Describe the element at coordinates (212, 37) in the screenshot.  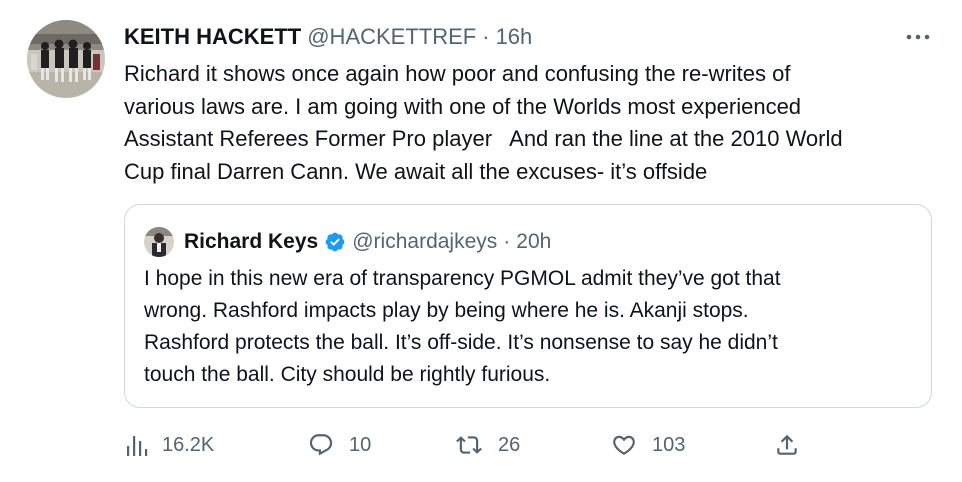
I see `author-name: KEITH HACKETT` at that location.